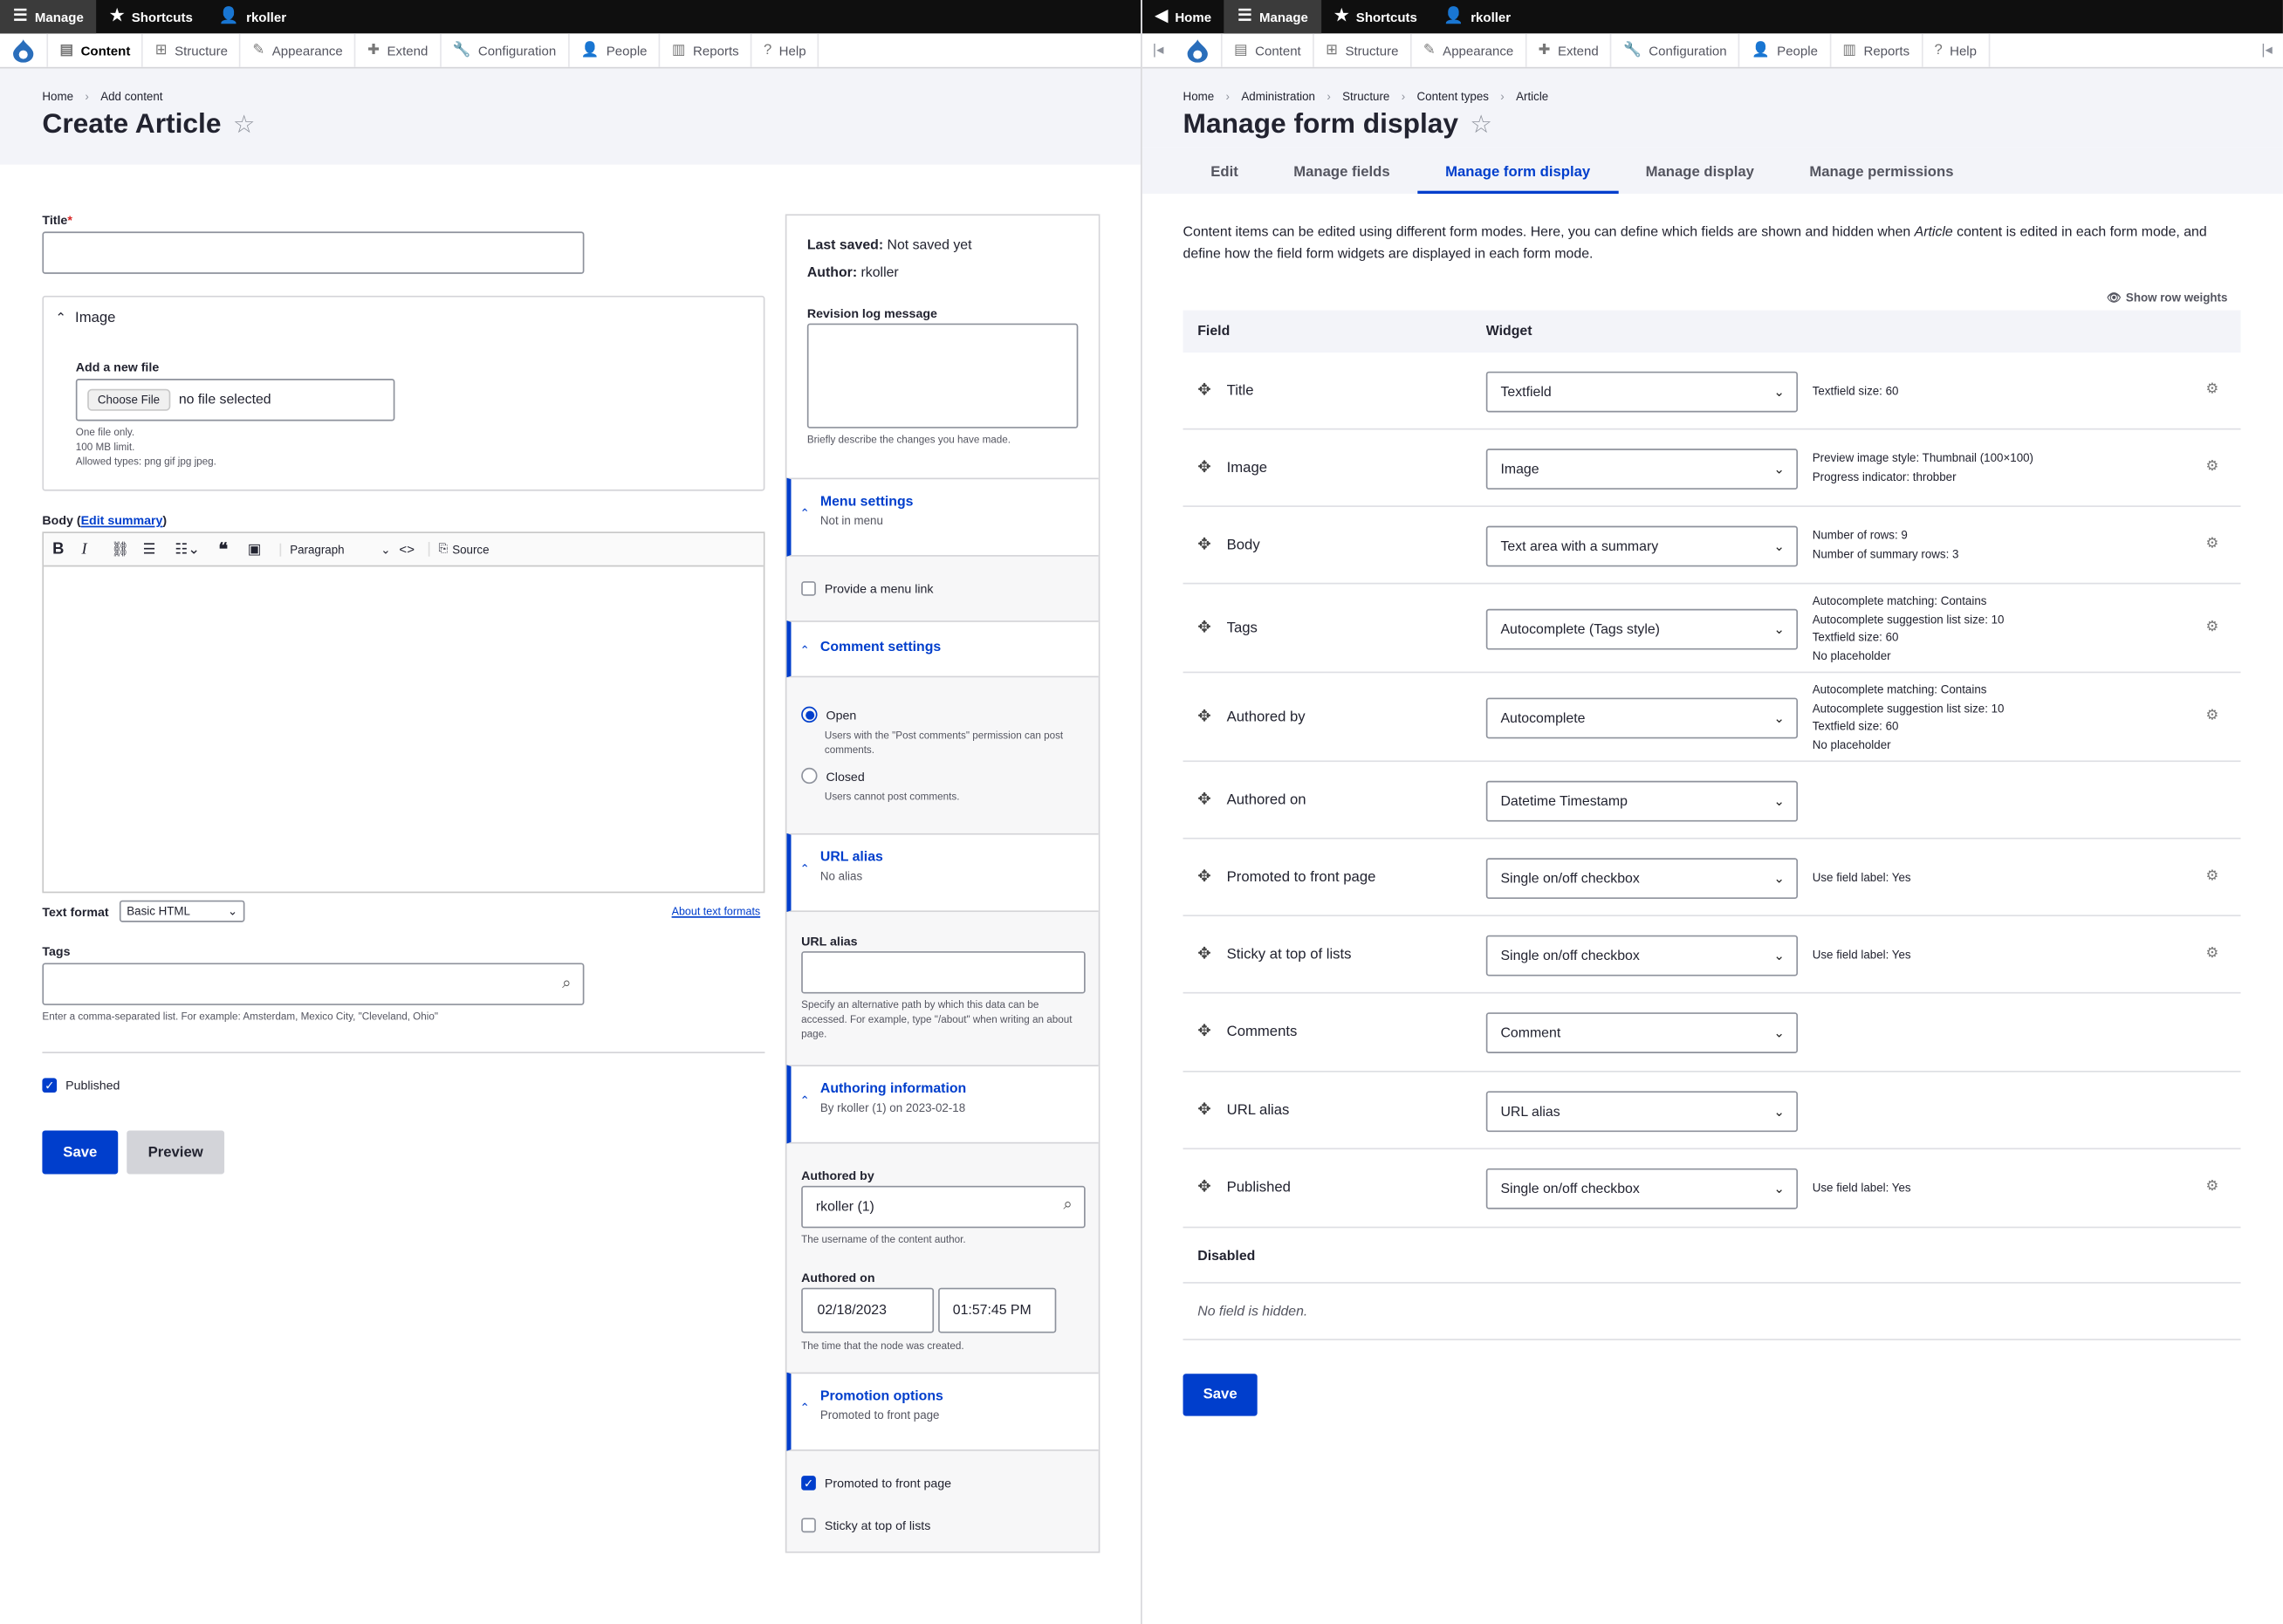  What do you see at coordinates (313, 252) in the screenshot?
I see `title-input` at bounding box center [313, 252].